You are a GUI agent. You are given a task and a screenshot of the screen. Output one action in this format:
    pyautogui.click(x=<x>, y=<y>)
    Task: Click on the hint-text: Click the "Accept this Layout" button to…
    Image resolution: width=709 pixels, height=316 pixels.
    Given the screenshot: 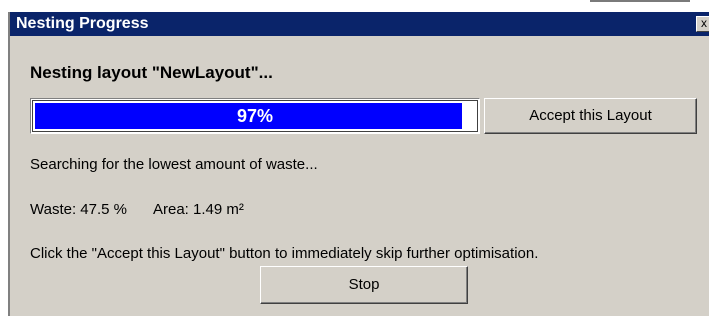 What is the action you would take?
    pyautogui.click(x=284, y=253)
    